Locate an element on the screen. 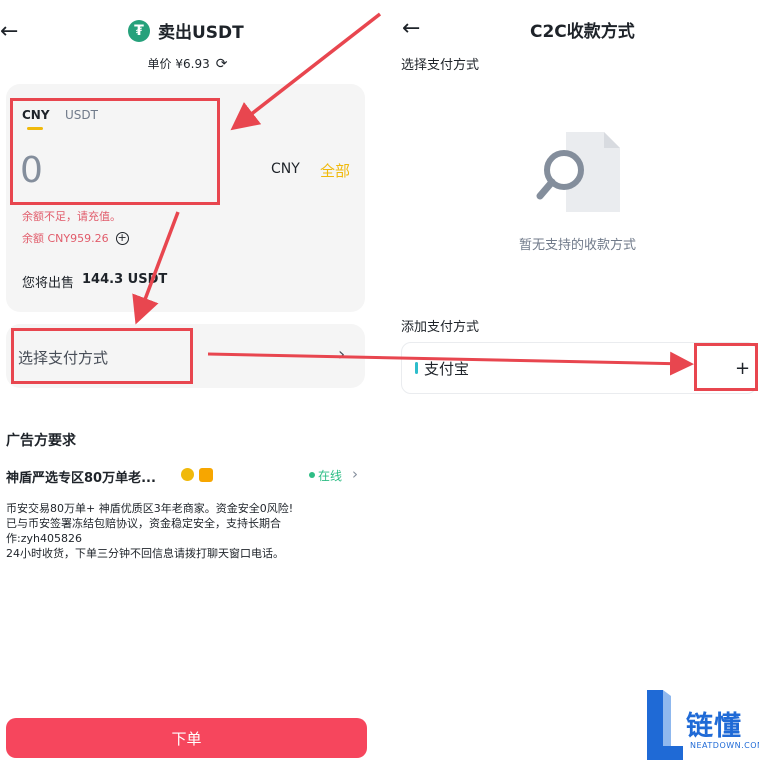  sell-summary: 您将出售 144.3 USDT is located at coordinates (94, 281).